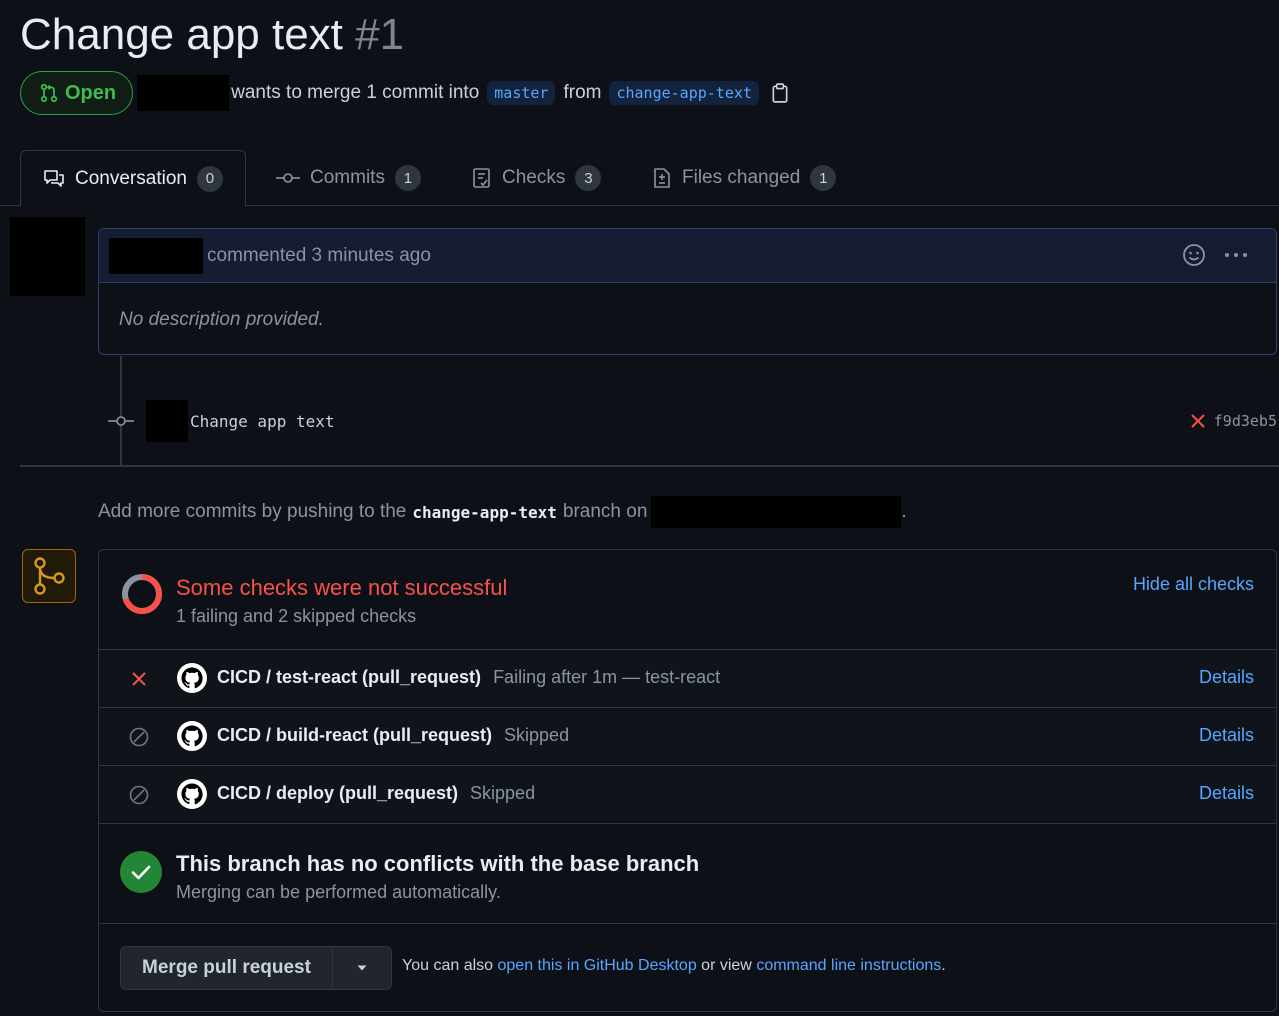 Image resolution: width=1279 pixels, height=1016 pixels. Describe the element at coordinates (943, 965) in the screenshot. I see `merge-alternatives-end: .` at that location.